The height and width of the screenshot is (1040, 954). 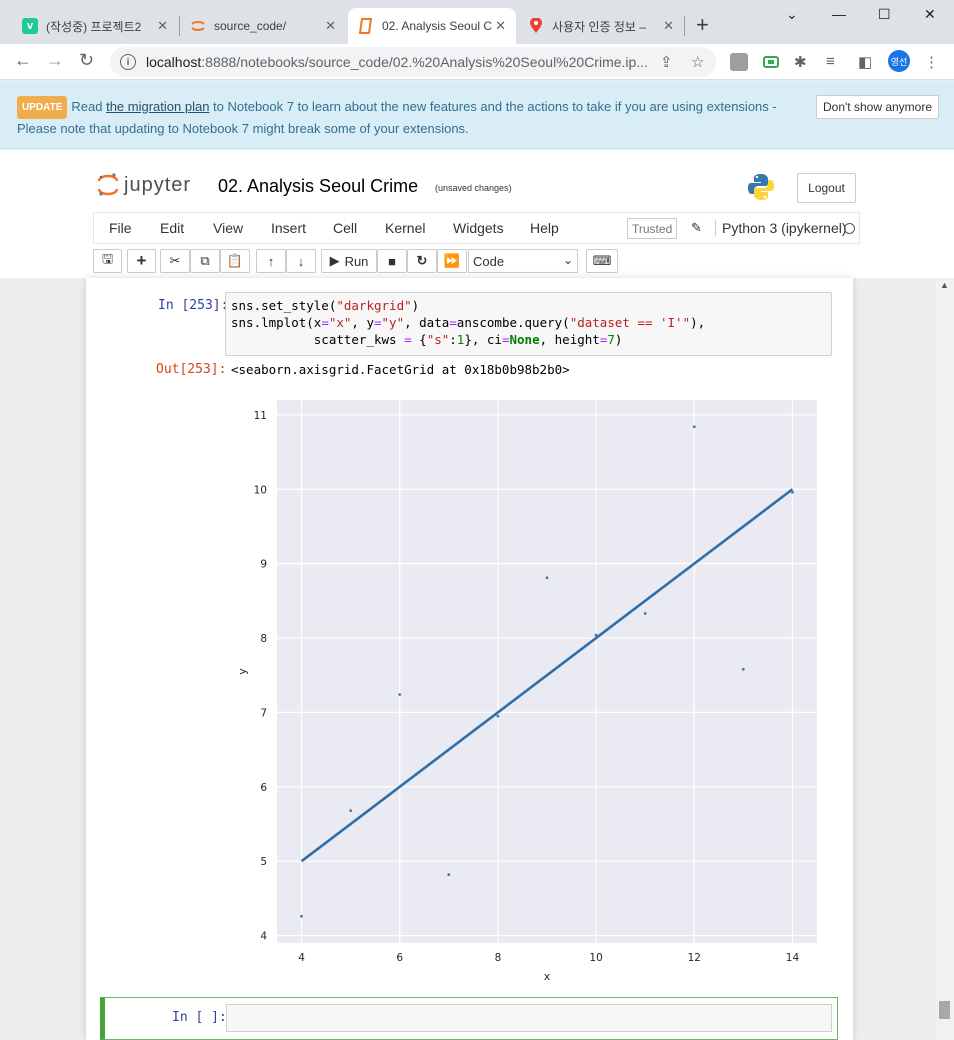 What do you see at coordinates (432, 26) in the screenshot?
I see `browser-tab-active: 02. Analysis Seoul C ✕` at bounding box center [432, 26].